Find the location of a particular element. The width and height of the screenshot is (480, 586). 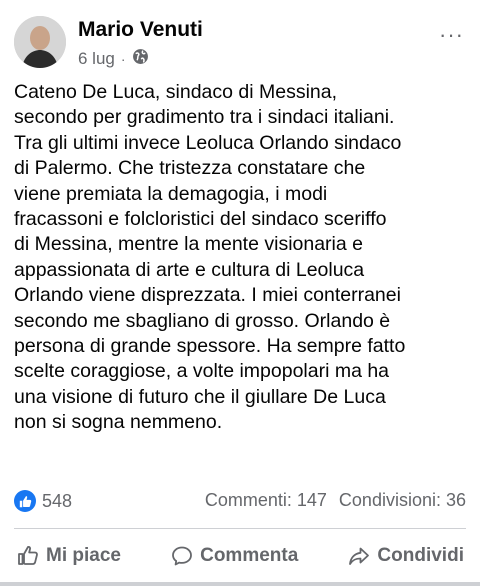

post-stats: 548 Commenti: 147 Condivisioni: 36 is located at coordinates (240, 501).